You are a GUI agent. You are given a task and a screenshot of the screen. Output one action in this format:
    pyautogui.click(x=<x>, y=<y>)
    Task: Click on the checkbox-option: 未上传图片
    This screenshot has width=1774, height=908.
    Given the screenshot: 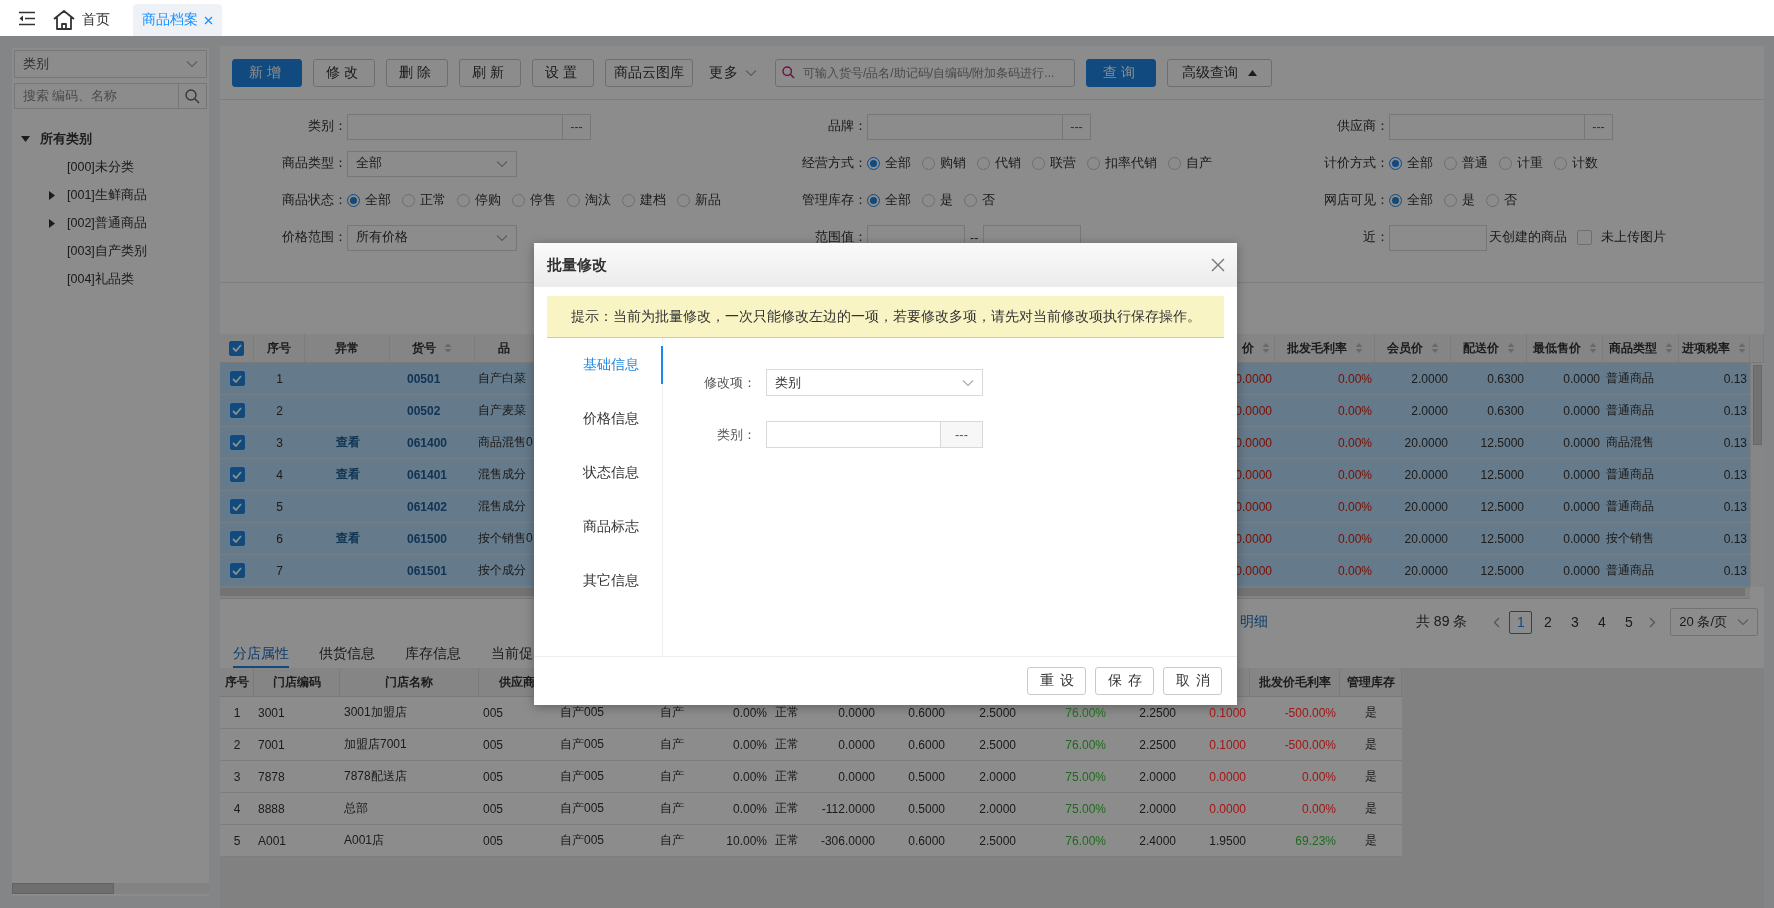 What is the action you would take?
    pyautogui.click(x=1621, y=237)
    